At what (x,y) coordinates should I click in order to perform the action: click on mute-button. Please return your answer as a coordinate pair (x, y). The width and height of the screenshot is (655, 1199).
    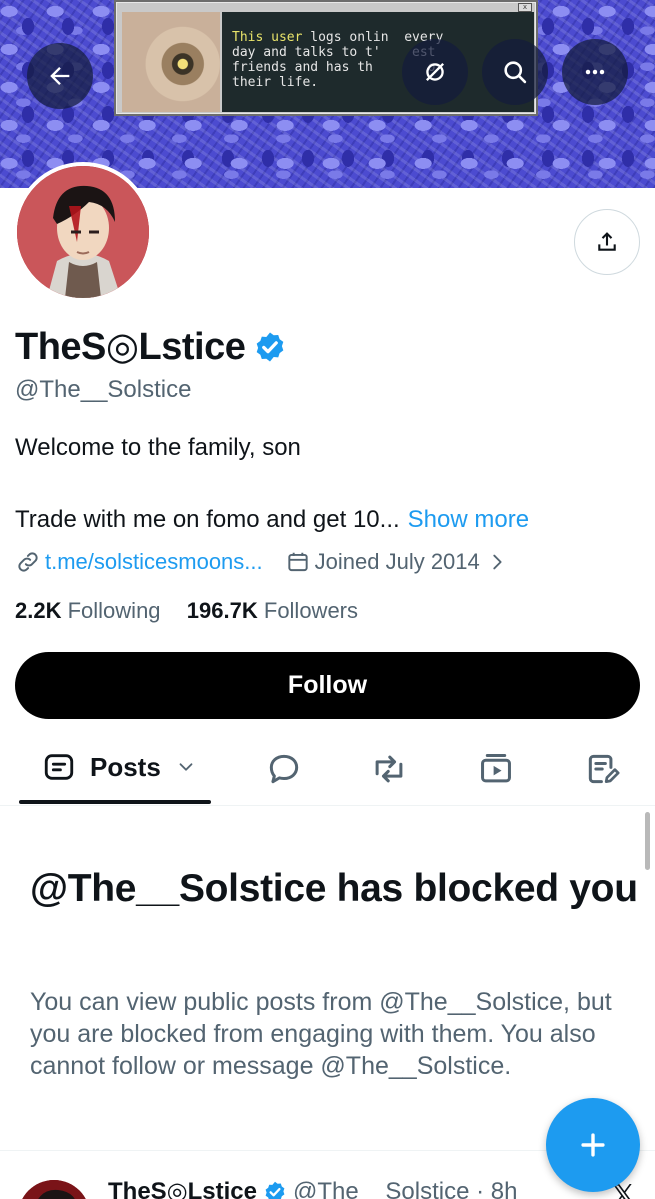
    Looking at the image, I should click on (435, 72).